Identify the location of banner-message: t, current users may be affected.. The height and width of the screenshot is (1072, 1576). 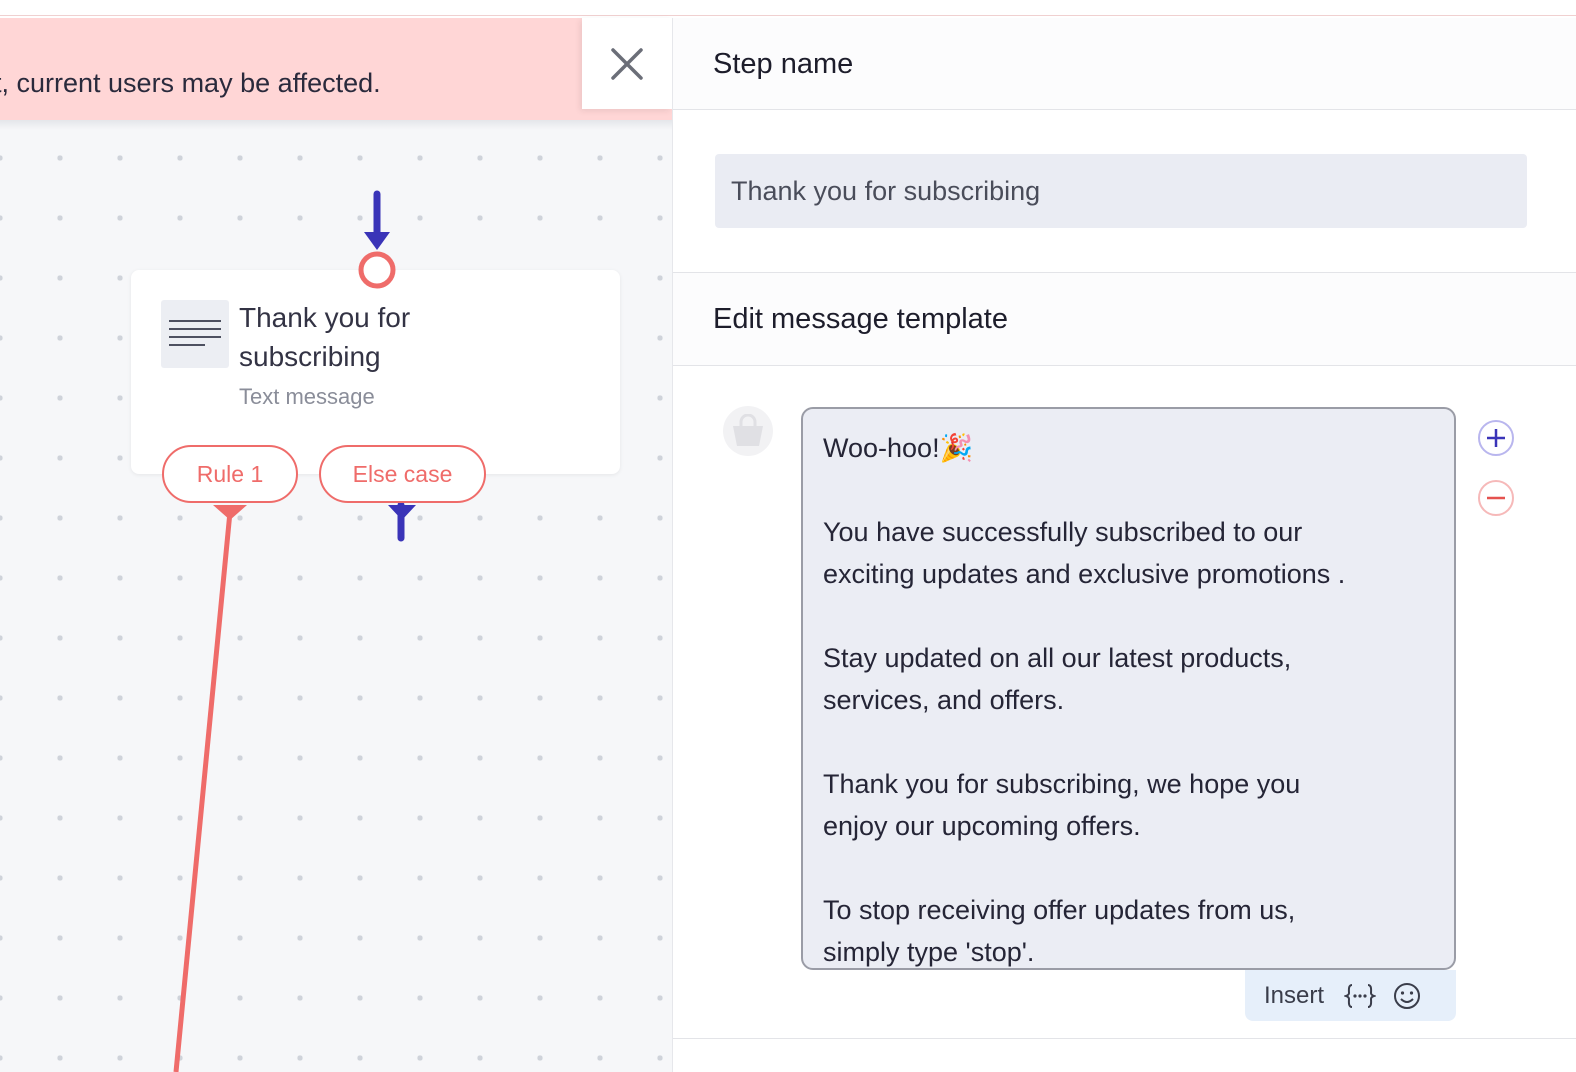
(190, 83).